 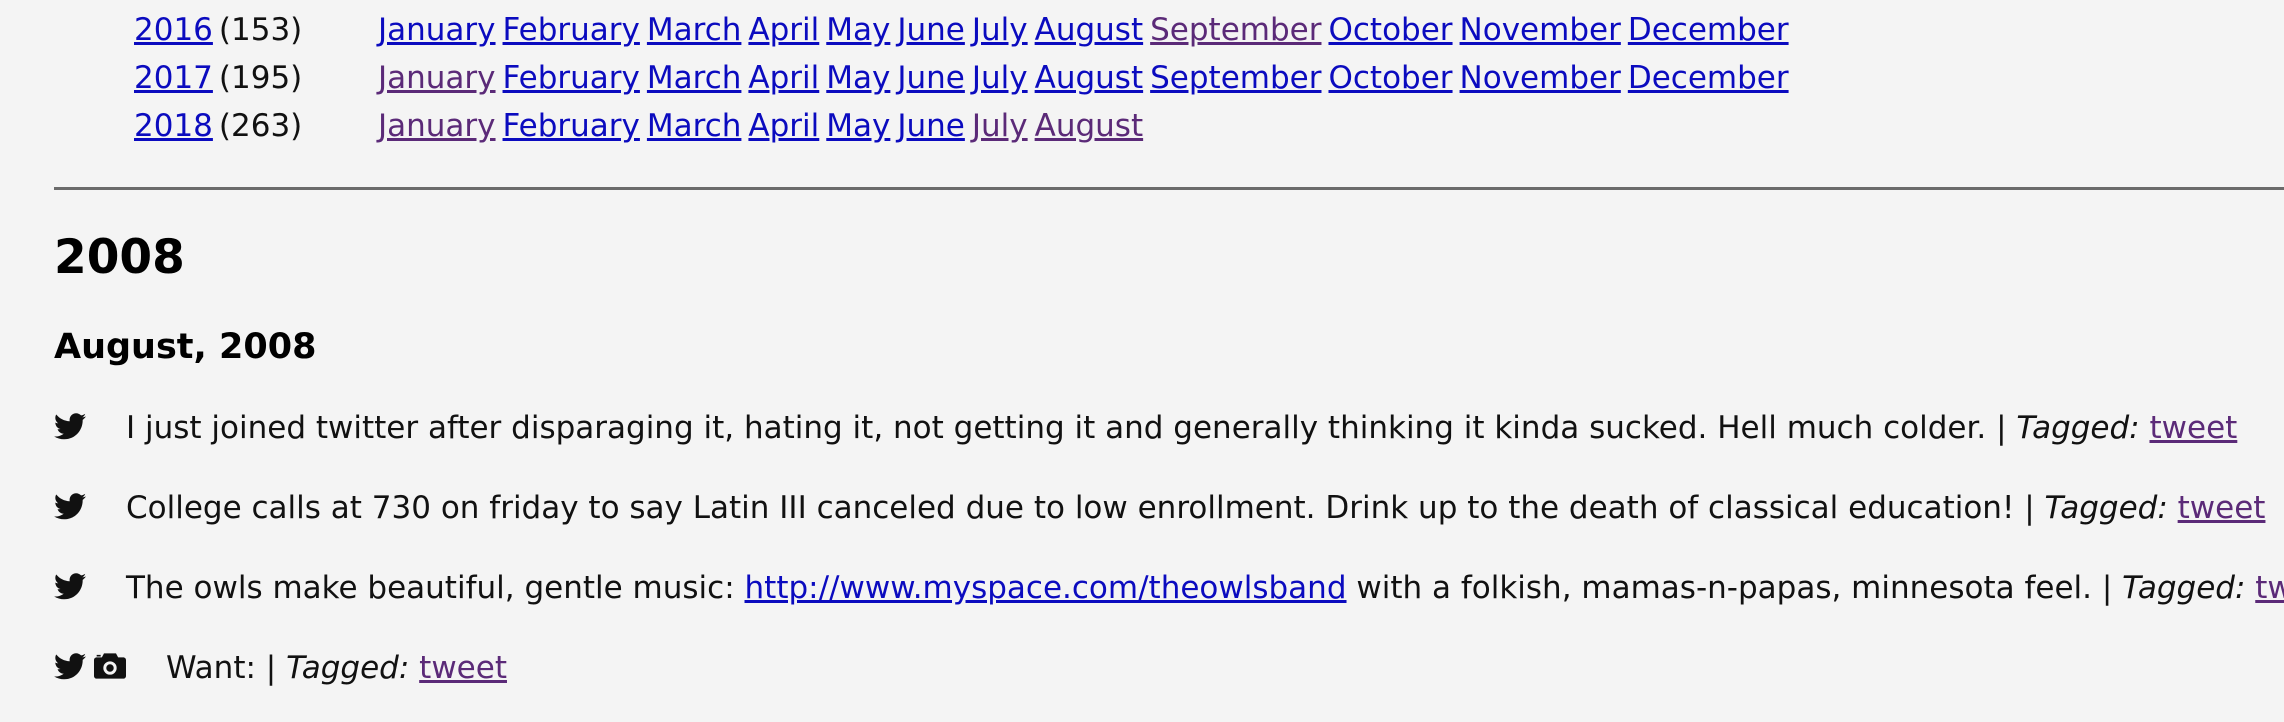 I want to click on post-body: Want: |, so click(x=226, y=668).